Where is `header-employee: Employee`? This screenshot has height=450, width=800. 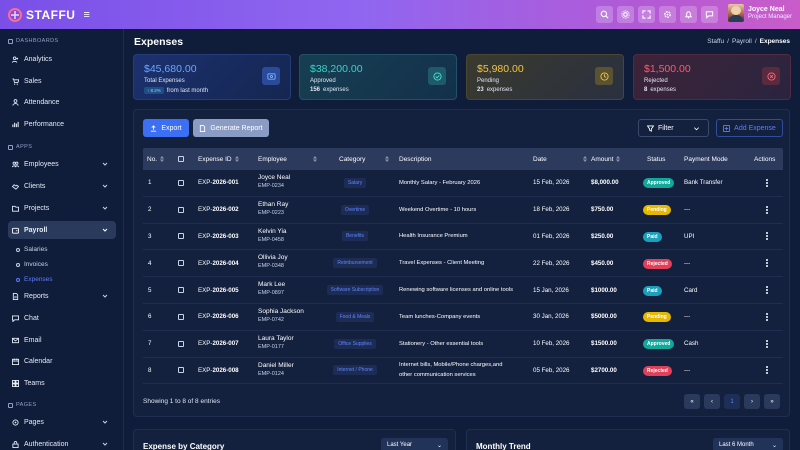
header-employee: Employee is located at coordinates (287, 159).